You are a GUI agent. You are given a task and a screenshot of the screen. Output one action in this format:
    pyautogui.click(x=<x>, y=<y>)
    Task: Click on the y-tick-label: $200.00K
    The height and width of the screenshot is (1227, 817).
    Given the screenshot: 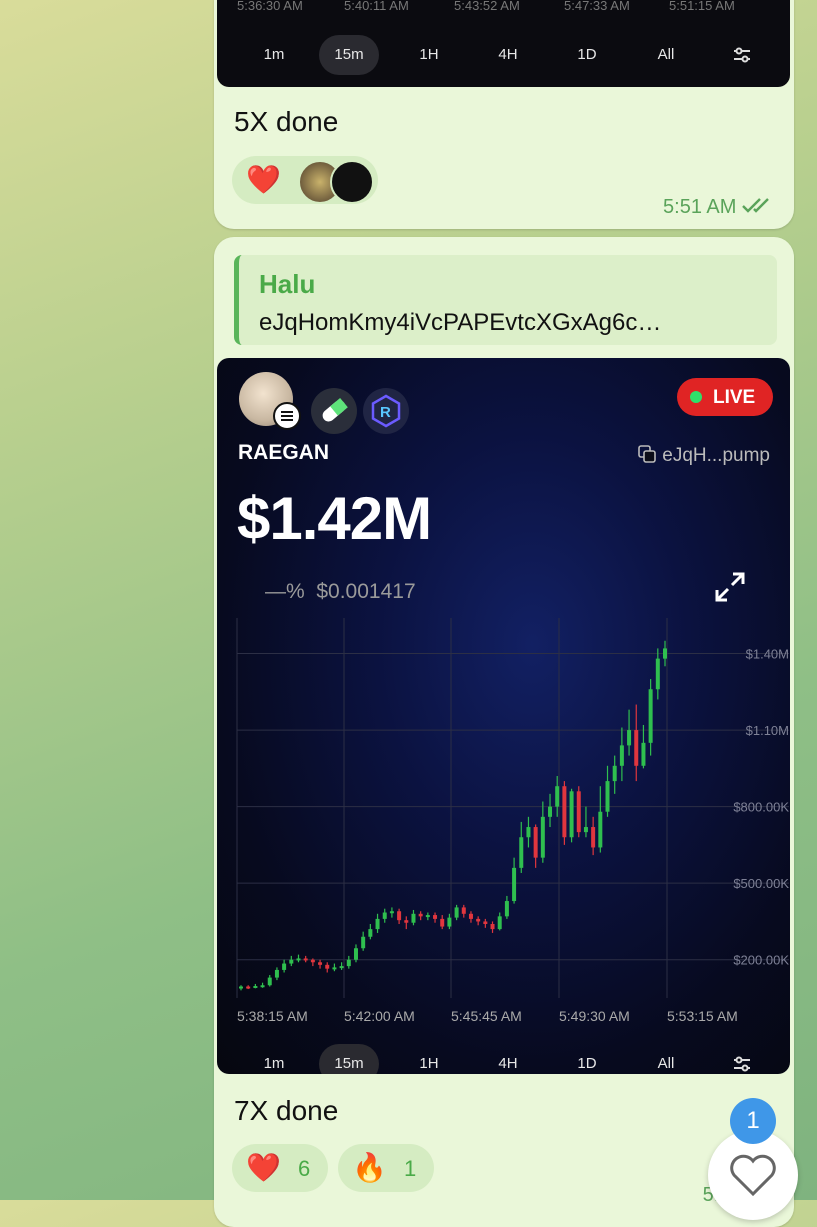 What is the action you would take?
    pyautogui.click(x=761, y=960)
    